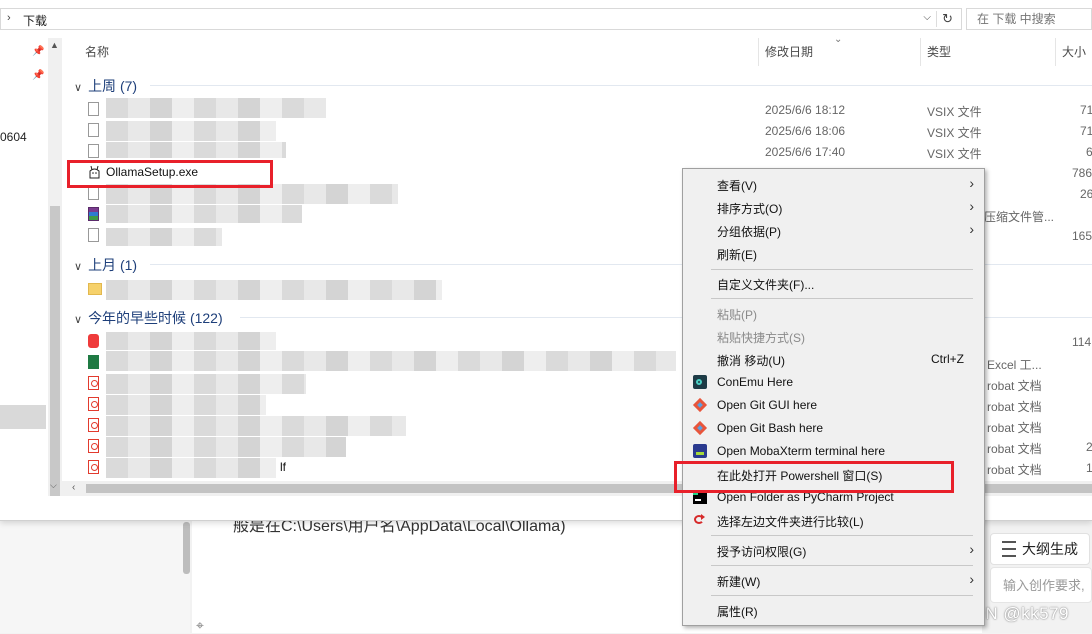 The width and height of the screenshot is (1092, 634). What do you see at coordinates (833, 230) in the screenshot?
I see `menu-item-group-by: 分组依据(P) ›` at bounding box center [833, 230].